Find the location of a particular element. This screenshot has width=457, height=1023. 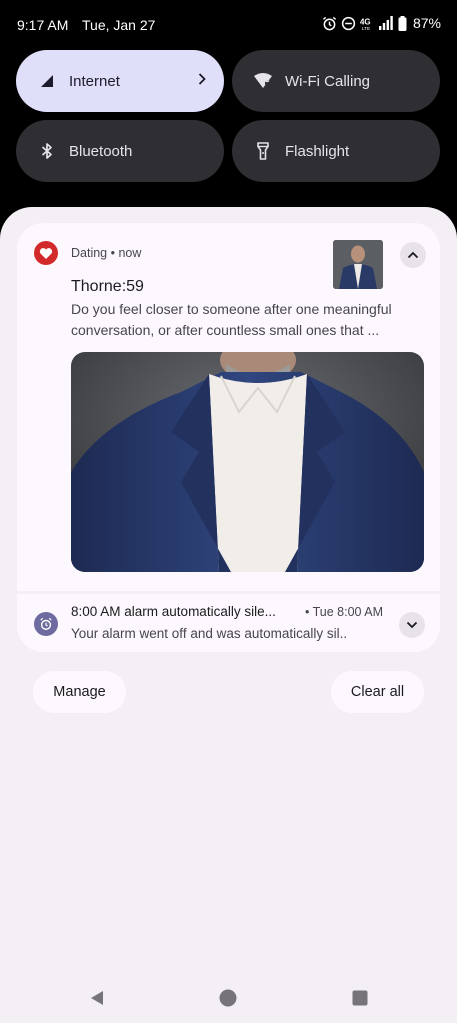

collapse-button is located at coordinates (413, 255).